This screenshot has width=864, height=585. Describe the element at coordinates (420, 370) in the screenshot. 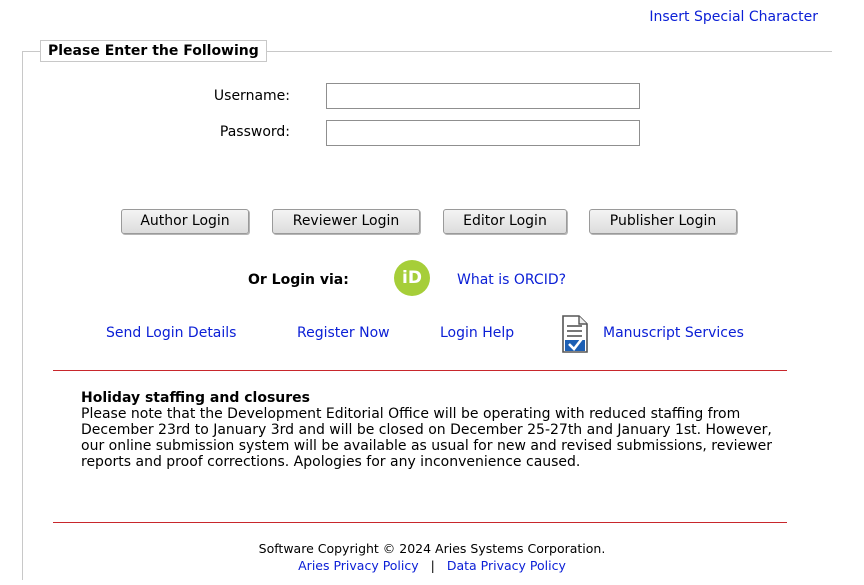

I see `notice-top-rule` at that location.